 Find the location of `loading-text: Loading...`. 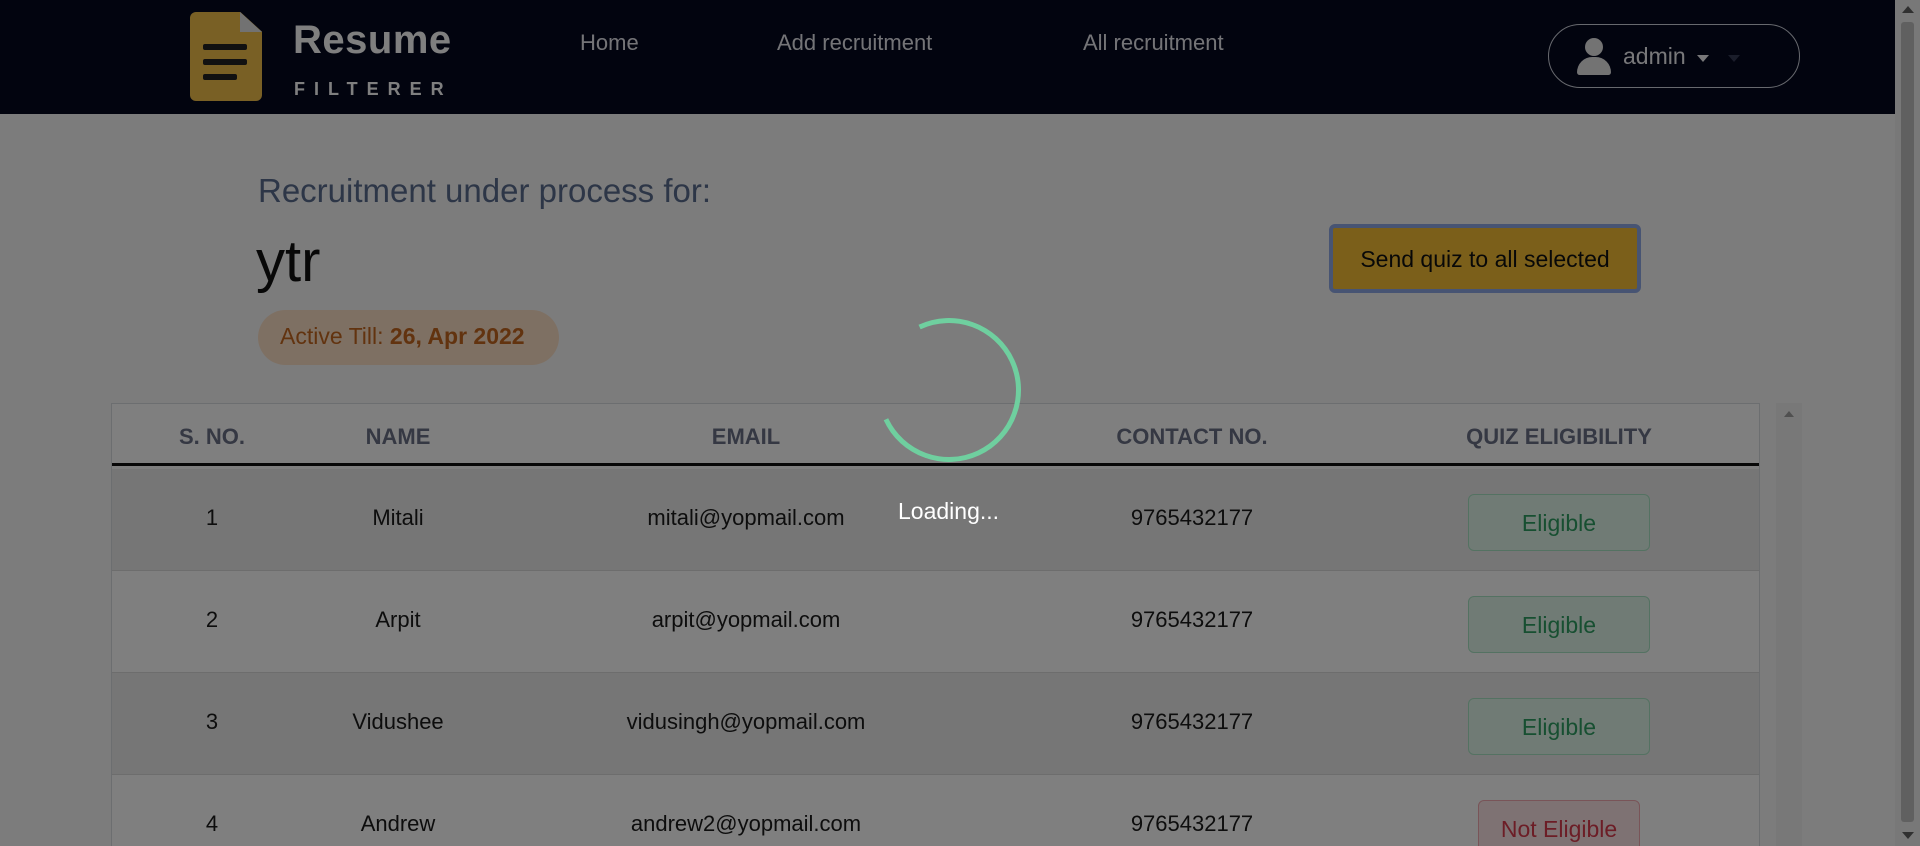

loading-text: Loading... is located at coordinates (949, 511).